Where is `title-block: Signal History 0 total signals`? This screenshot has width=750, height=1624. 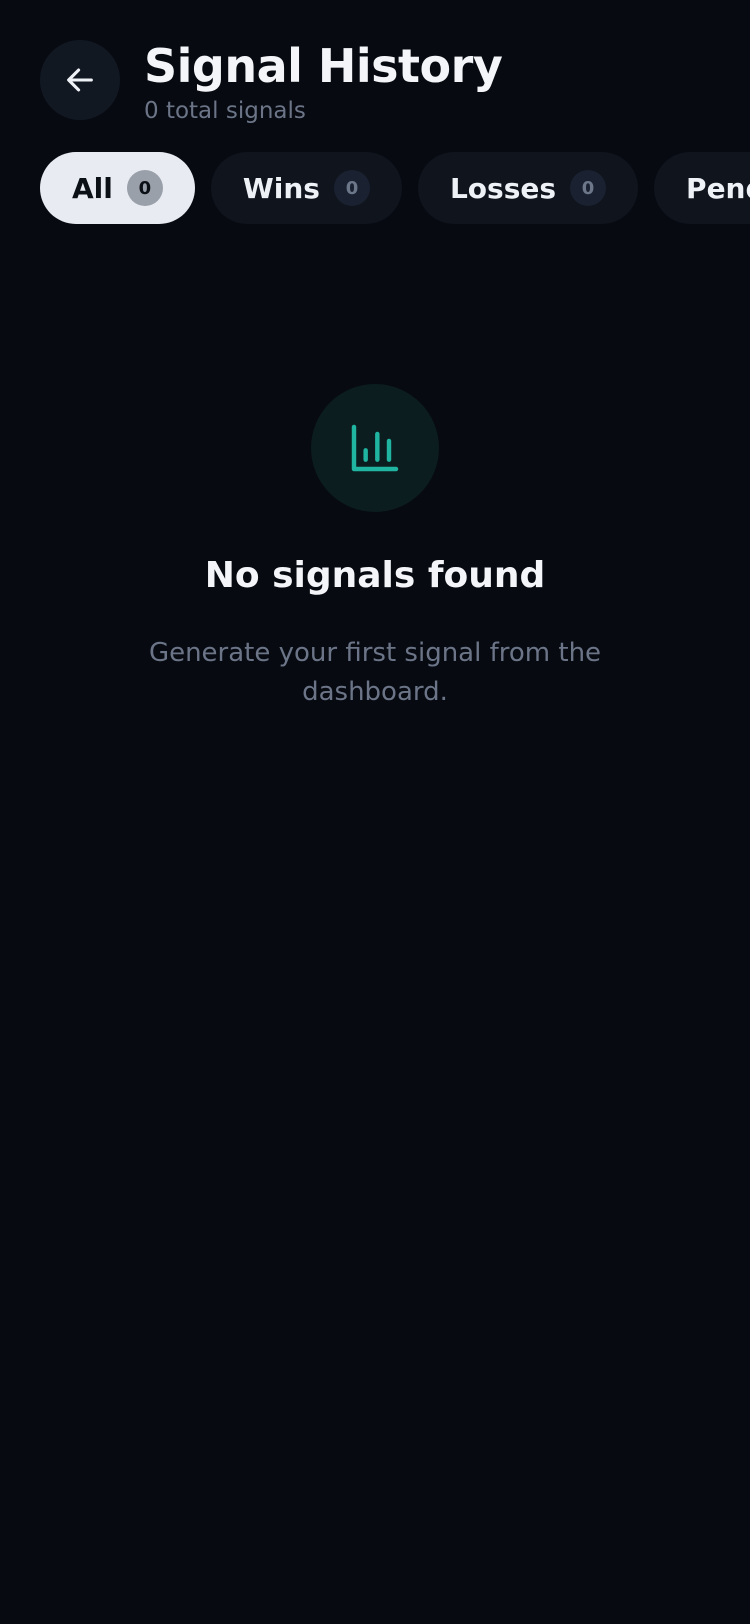
title-block: Signal History 0 total signals is located at coordinates (323, 82).